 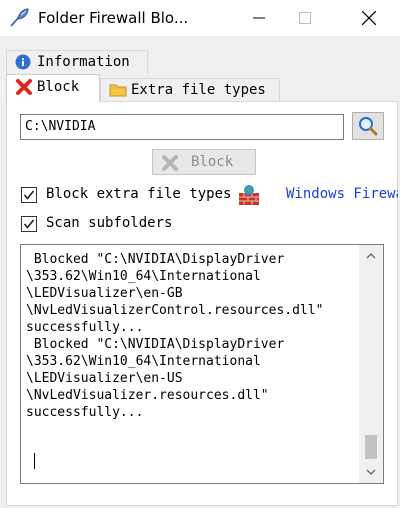 I want to click on browse-button, so click(x=368, y=126).